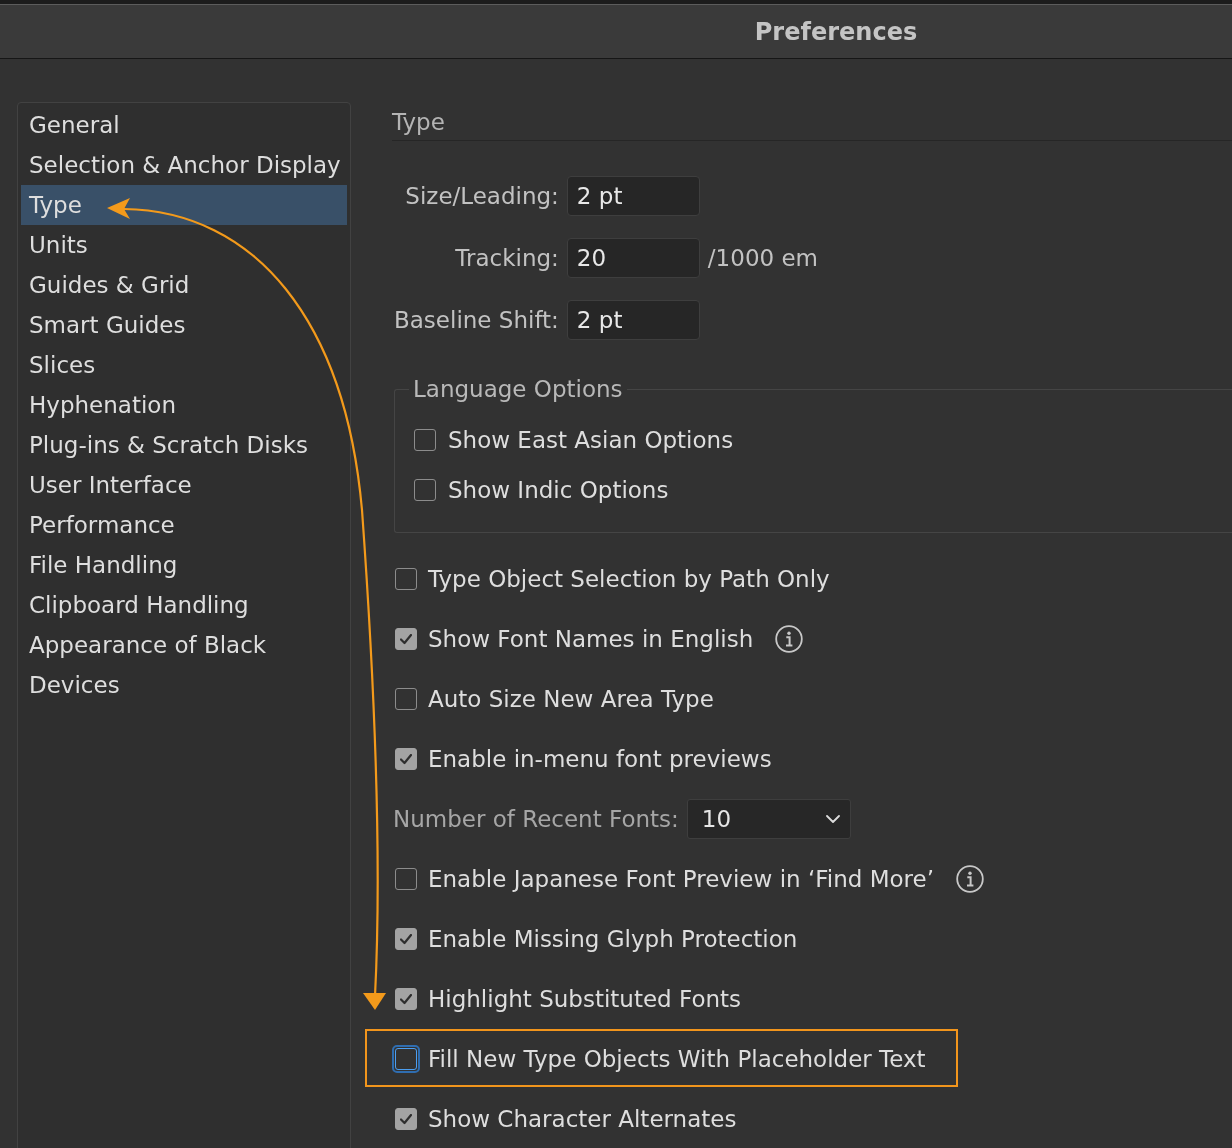  Describe the element at coordinates (184, 245) in the screenshot. I see `sidebar-item: Units` at that location.